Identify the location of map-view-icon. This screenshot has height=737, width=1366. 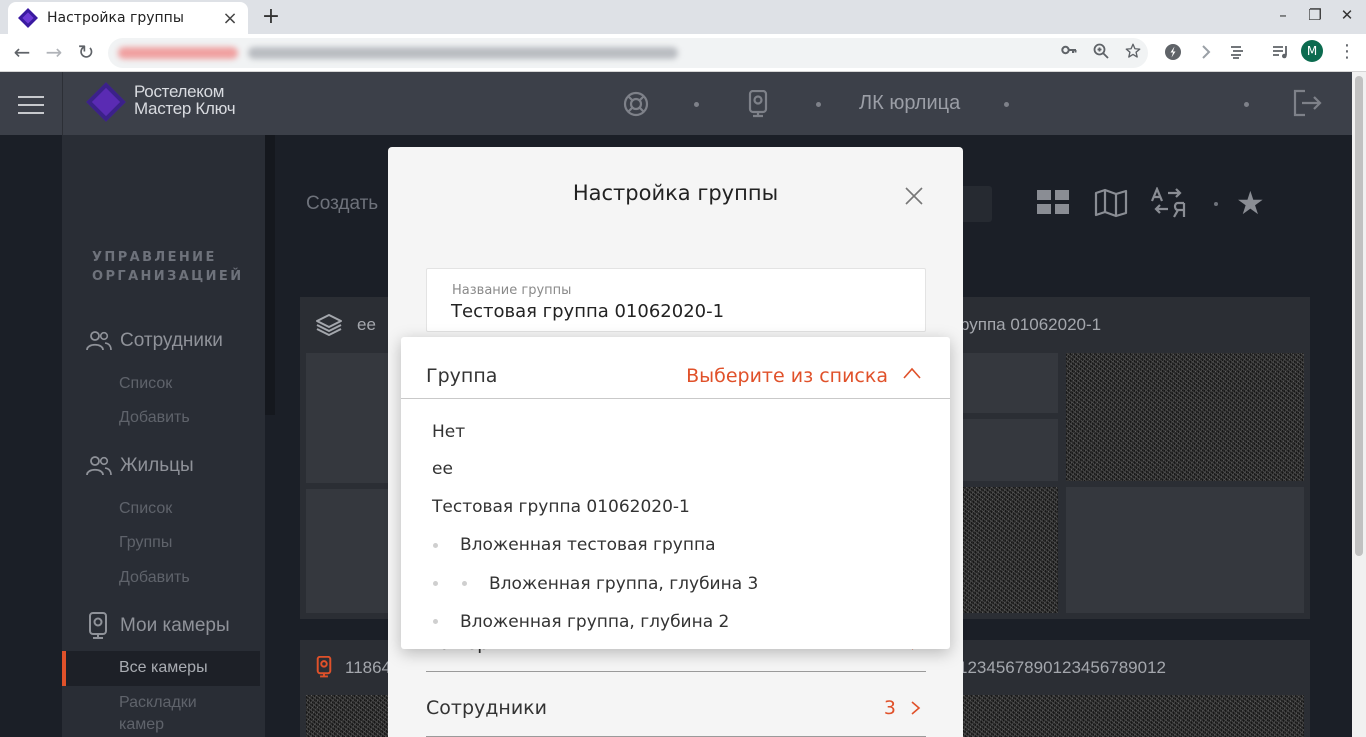
(1111, 203).